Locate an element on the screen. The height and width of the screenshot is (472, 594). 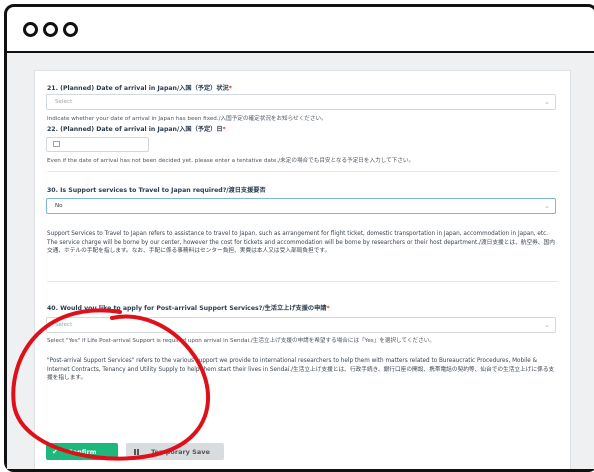
window-control-maximize is located at coordinates (70, 29).